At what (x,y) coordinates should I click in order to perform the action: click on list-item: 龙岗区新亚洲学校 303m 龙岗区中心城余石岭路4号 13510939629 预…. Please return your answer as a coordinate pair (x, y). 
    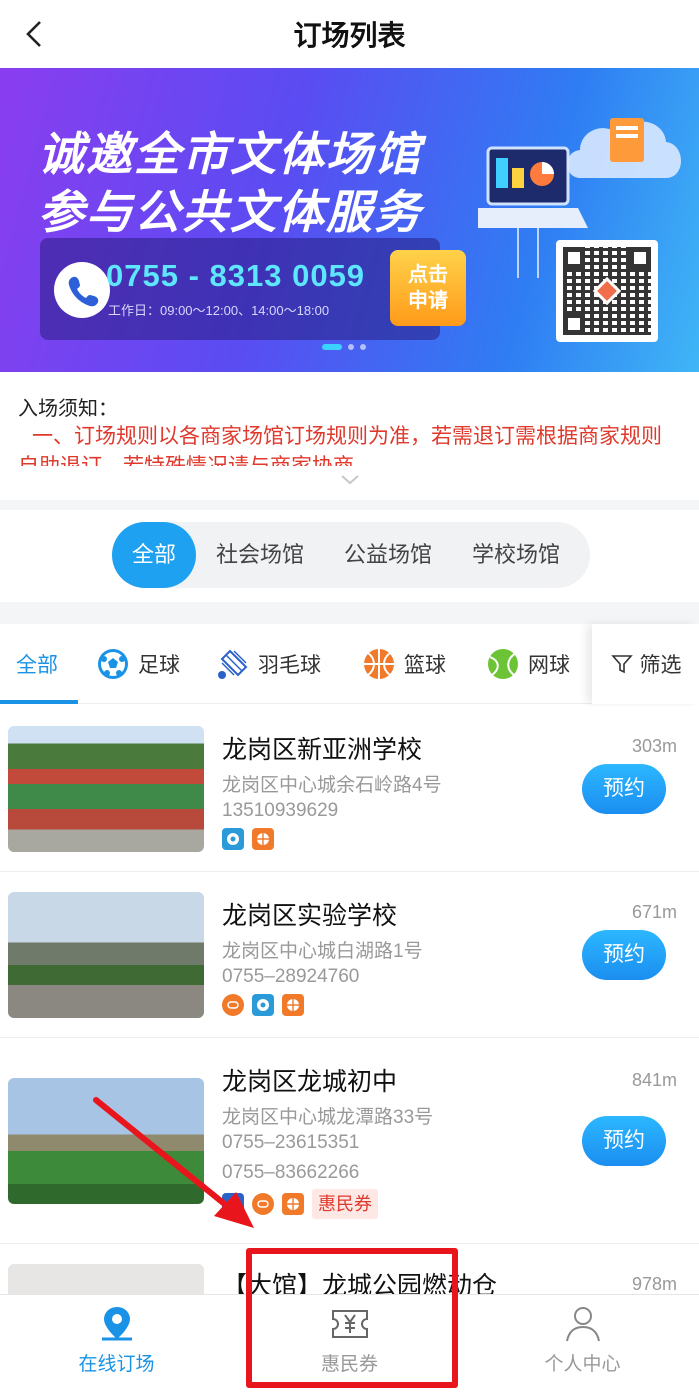
    Looking at the image, I should click on (349, 789).